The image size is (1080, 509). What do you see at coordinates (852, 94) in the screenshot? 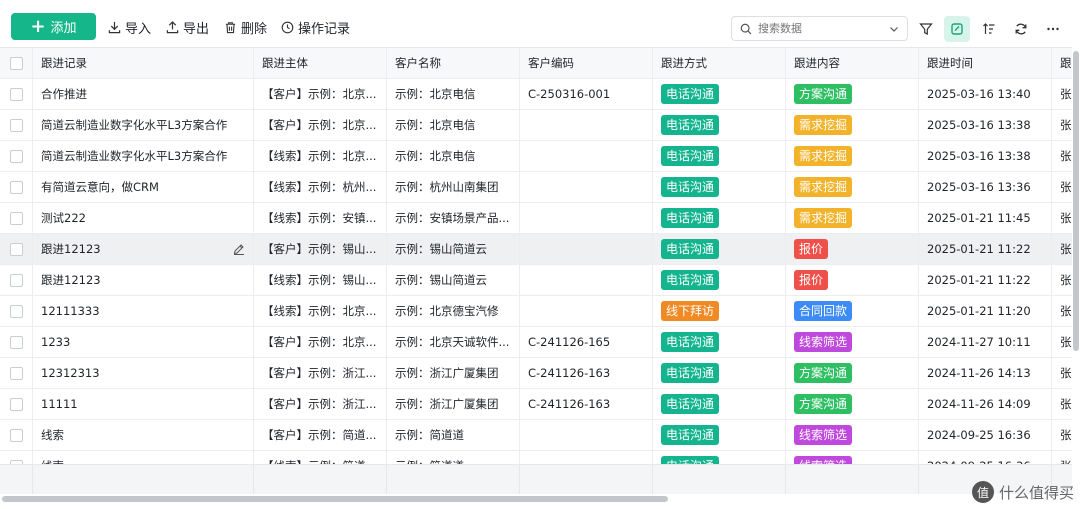
I see `content-cell: 方案沟通` at bounding box center [852, 94].